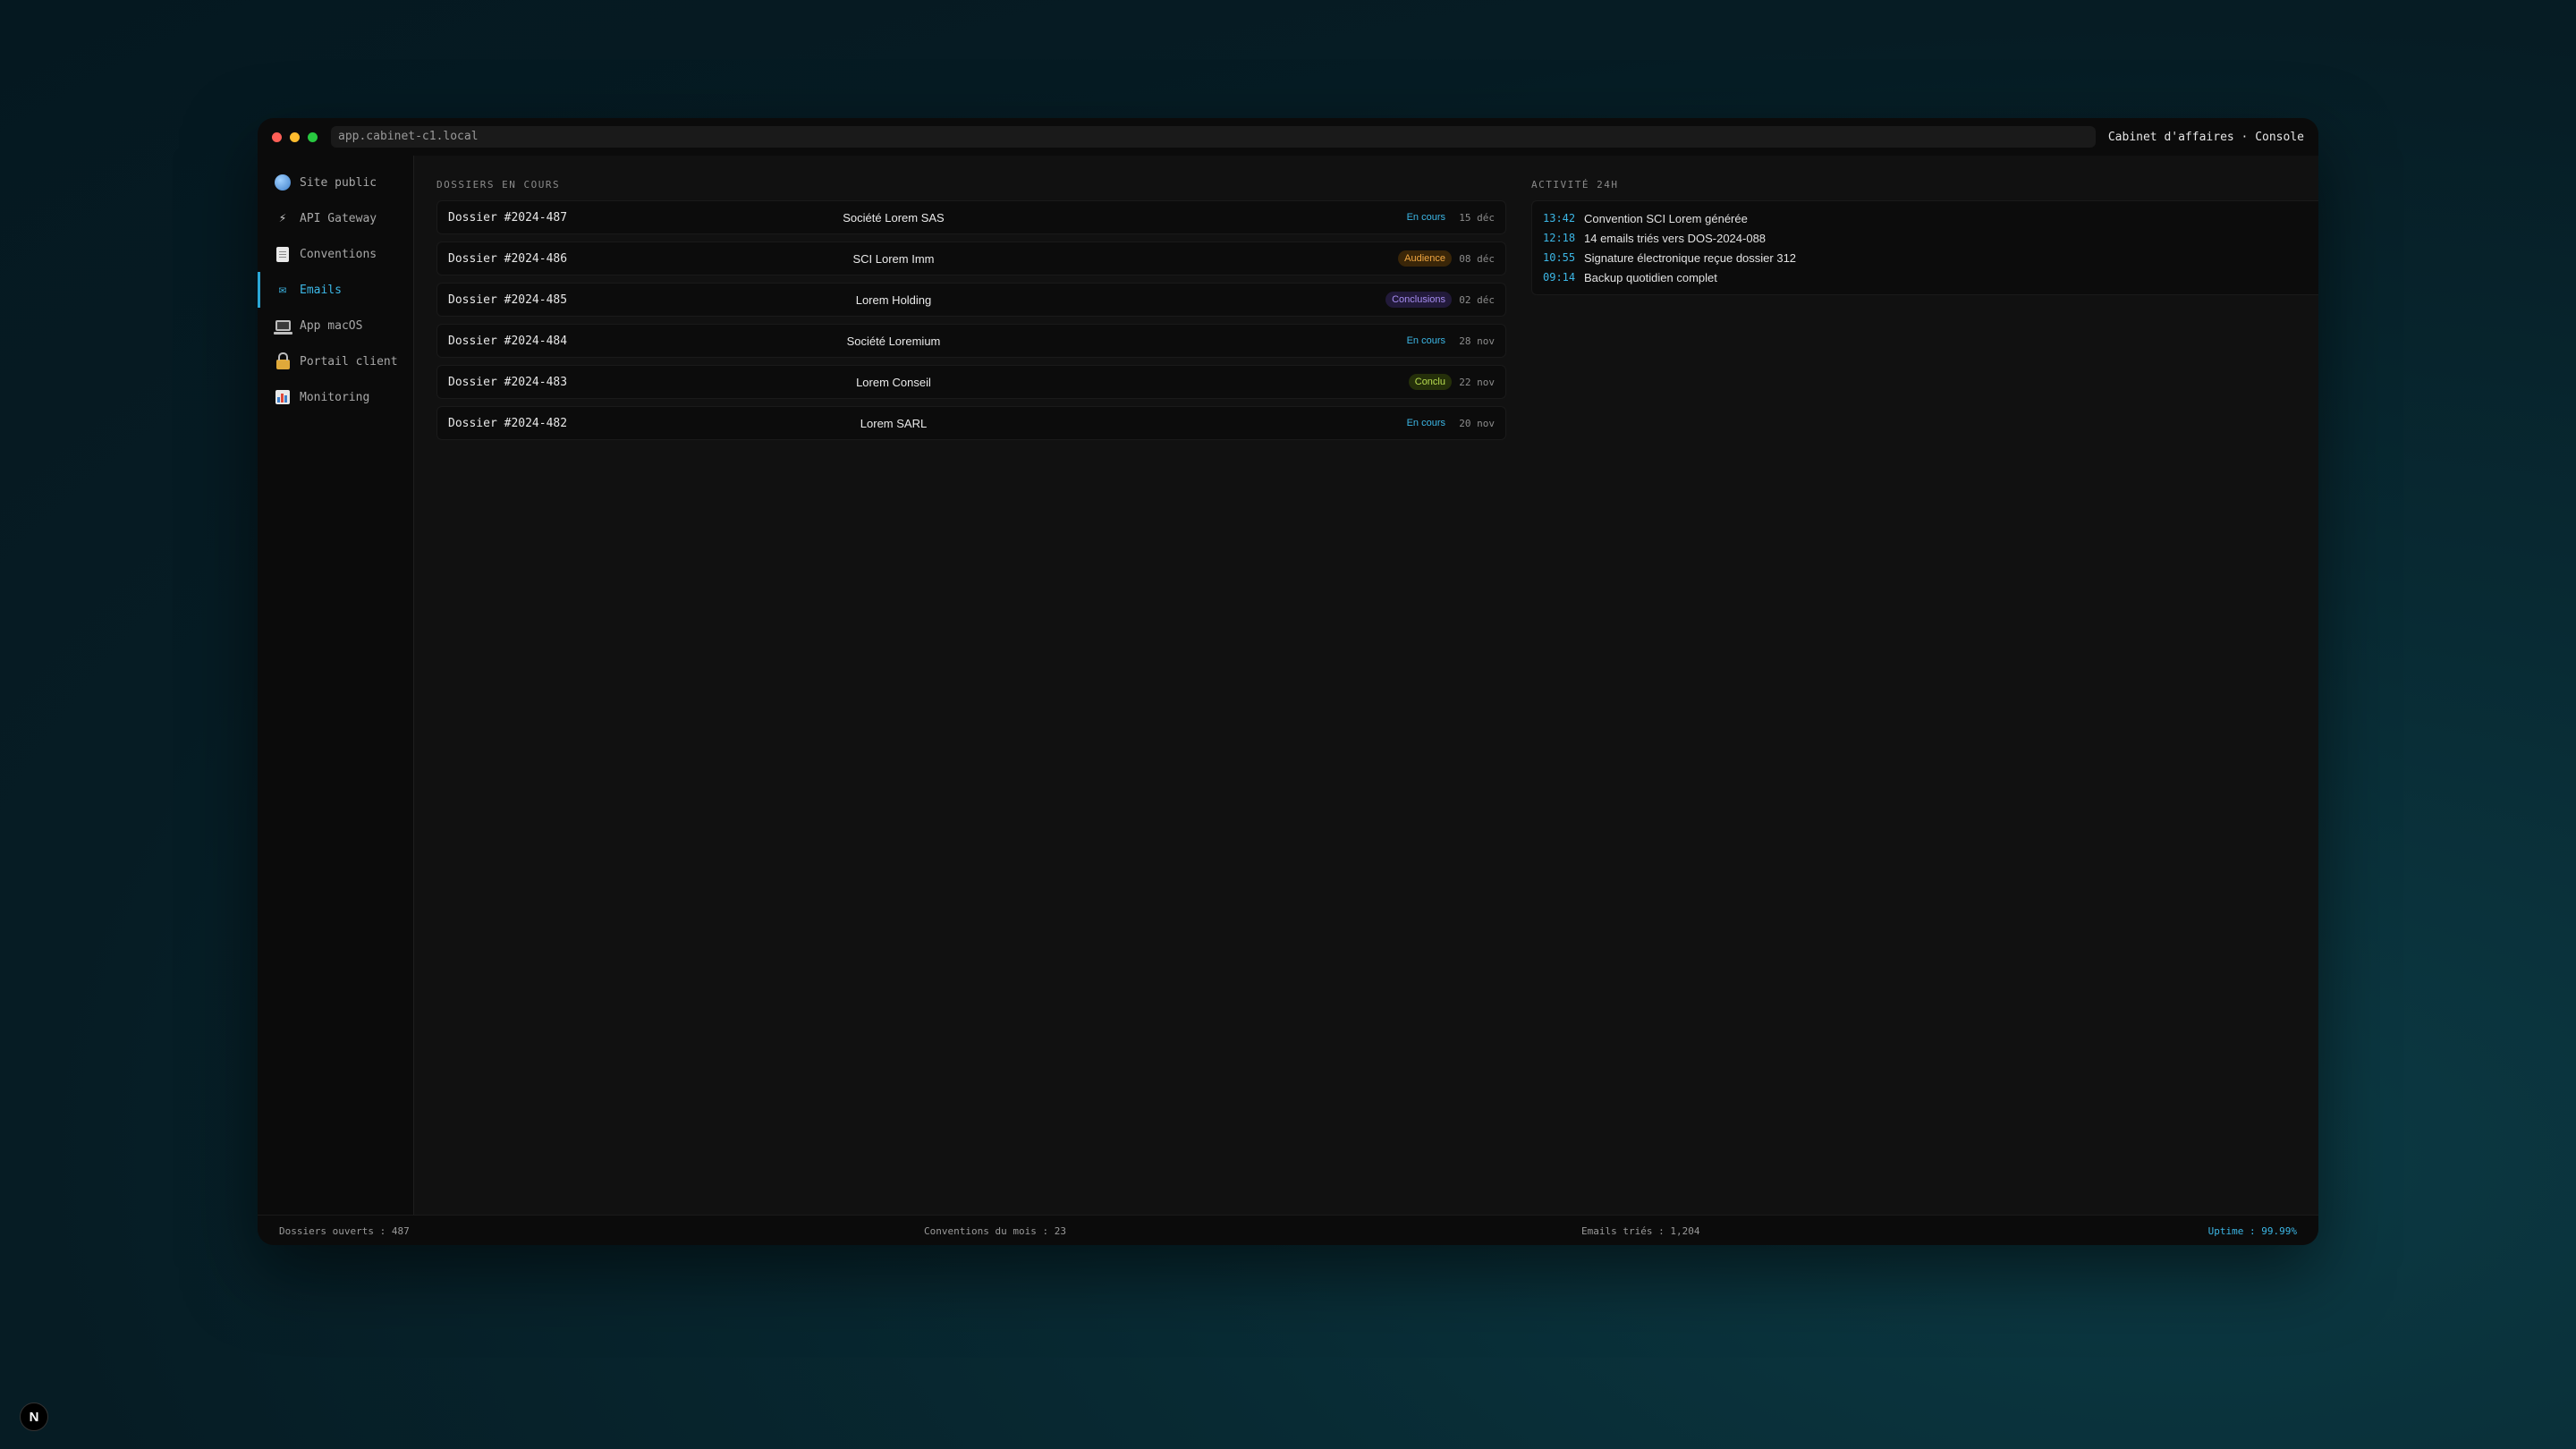 Image resolution: width=2576 pixels, height=1449 pixels. Describe the element at coordinates (331, 325) in the screenshot. I see `sidebar-item-label: App macOS` at that location.